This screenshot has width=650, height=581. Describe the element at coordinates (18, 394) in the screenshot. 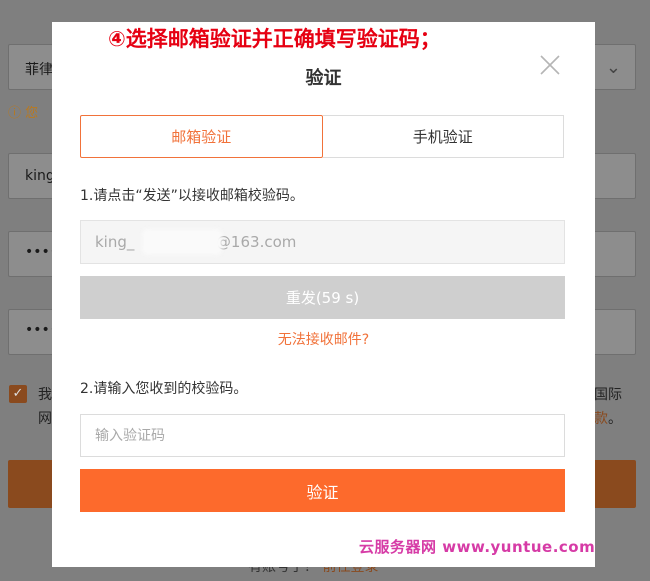

I see `agree-checkbox: ✓` at that location.